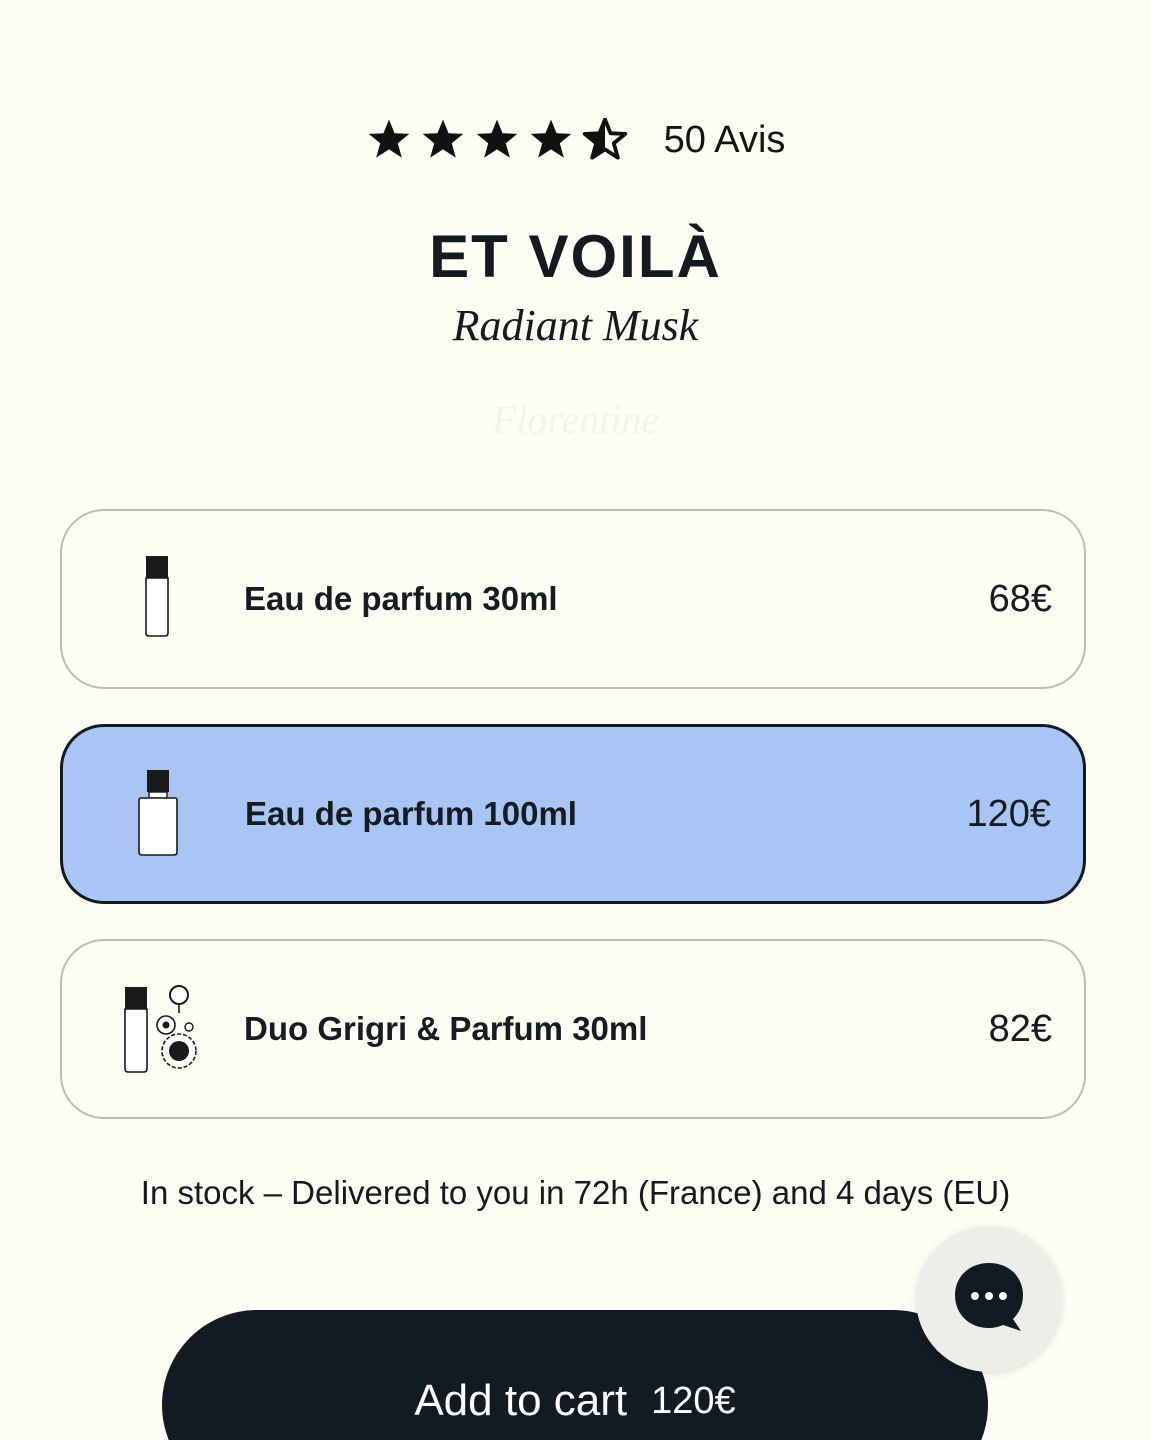 The height and width of the screenshot is (1440, 1151). Describe the element at coordinates (411, 813) in the screenshot. I see `option-label: Eau de parfum 100ml` at that location.